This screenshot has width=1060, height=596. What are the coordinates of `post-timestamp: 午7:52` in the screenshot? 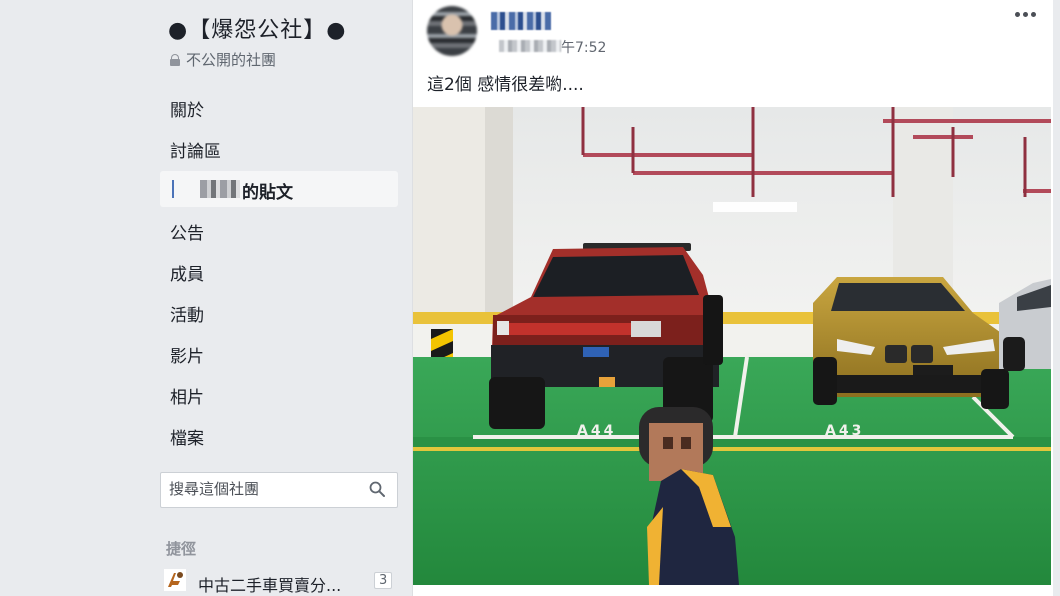 It's located at (583, 47).